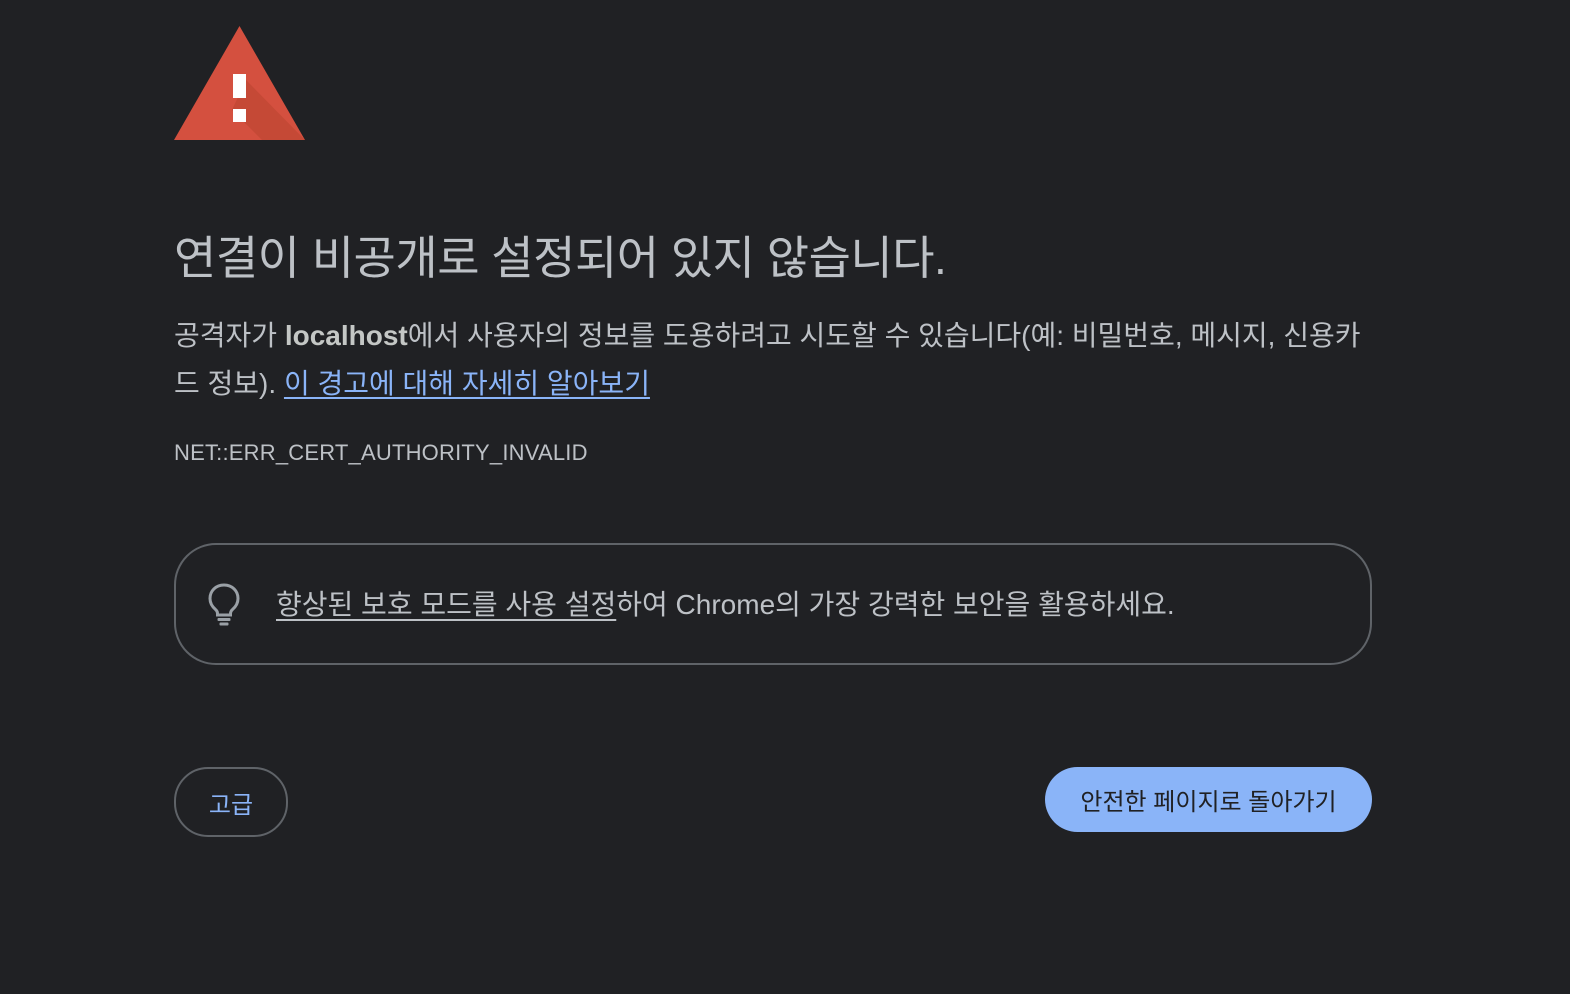 The width and height of the screenshot is (1570, 994). Describe the element at coordinates (1208, 799) in the screenshot. I see `back-to-safety-button: 안전한 페이지로 돌아가기` at that location.